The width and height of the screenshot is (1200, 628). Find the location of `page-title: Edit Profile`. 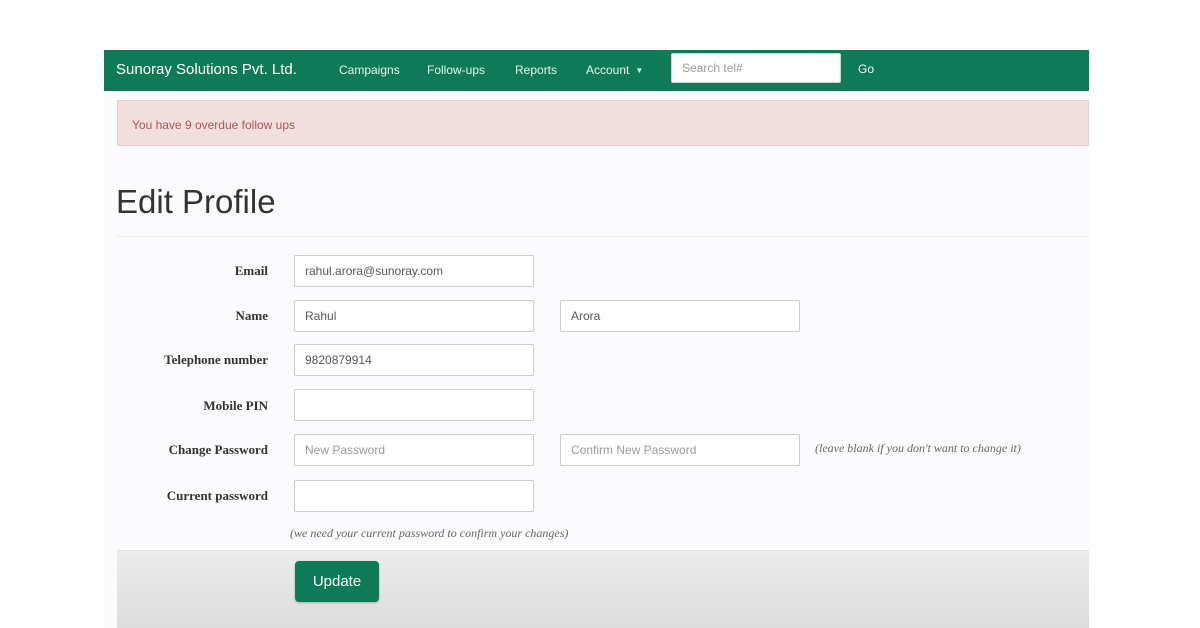

page-title: Edit Profile is located at coordinates (196, 201).